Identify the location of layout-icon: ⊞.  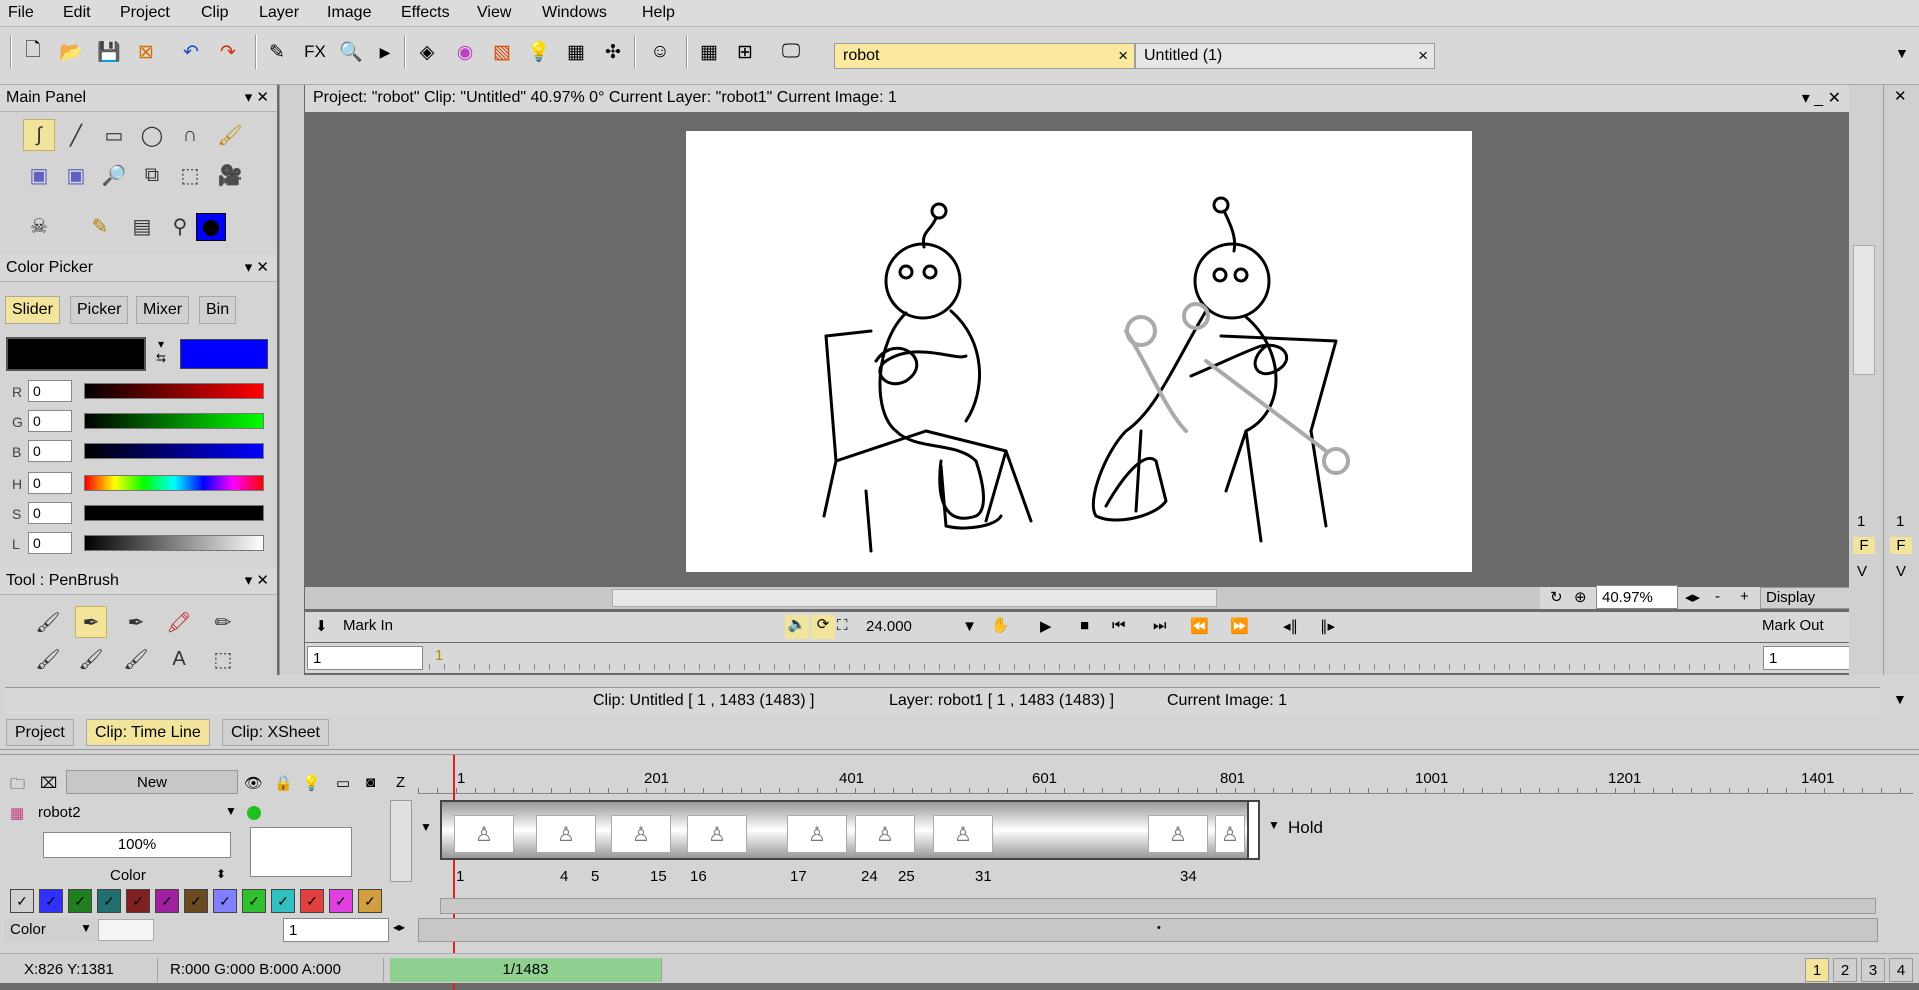
(745, 52).